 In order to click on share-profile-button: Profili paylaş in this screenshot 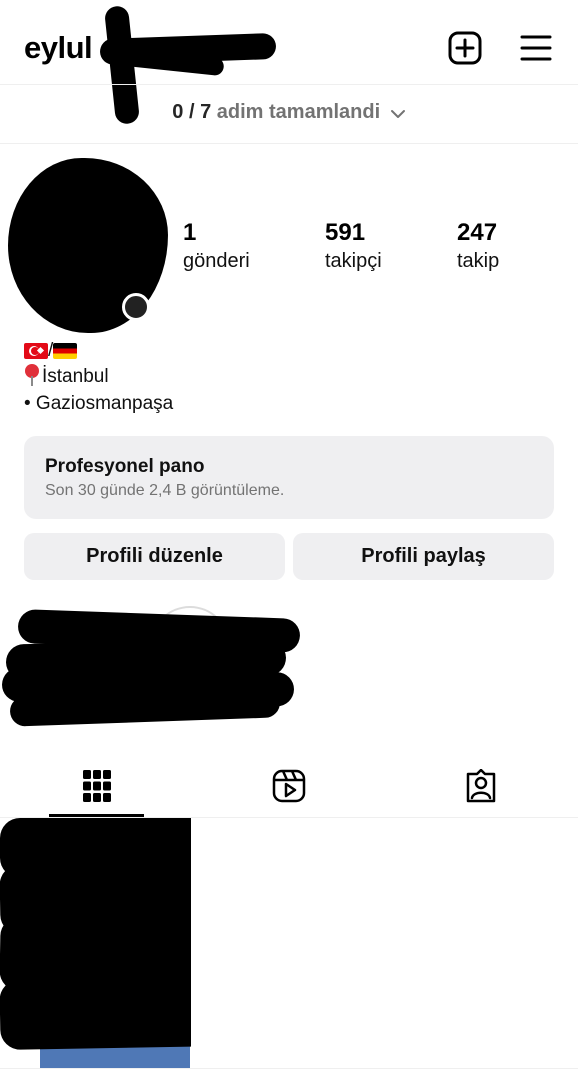, I will do `click(423, 556)`.